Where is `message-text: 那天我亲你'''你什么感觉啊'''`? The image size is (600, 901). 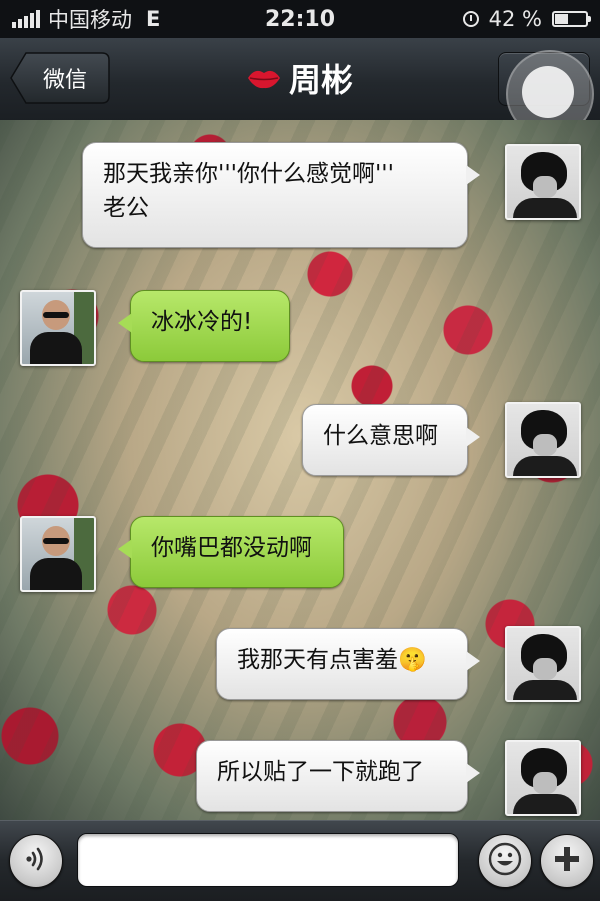 message-text: 那天我亲你'''你什么感觉啊''' is located at coordinates (248, 174).